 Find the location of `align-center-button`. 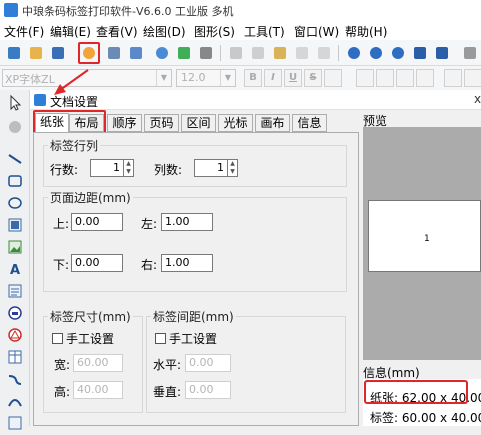

align-center-button is located at coordinates (385, 78).